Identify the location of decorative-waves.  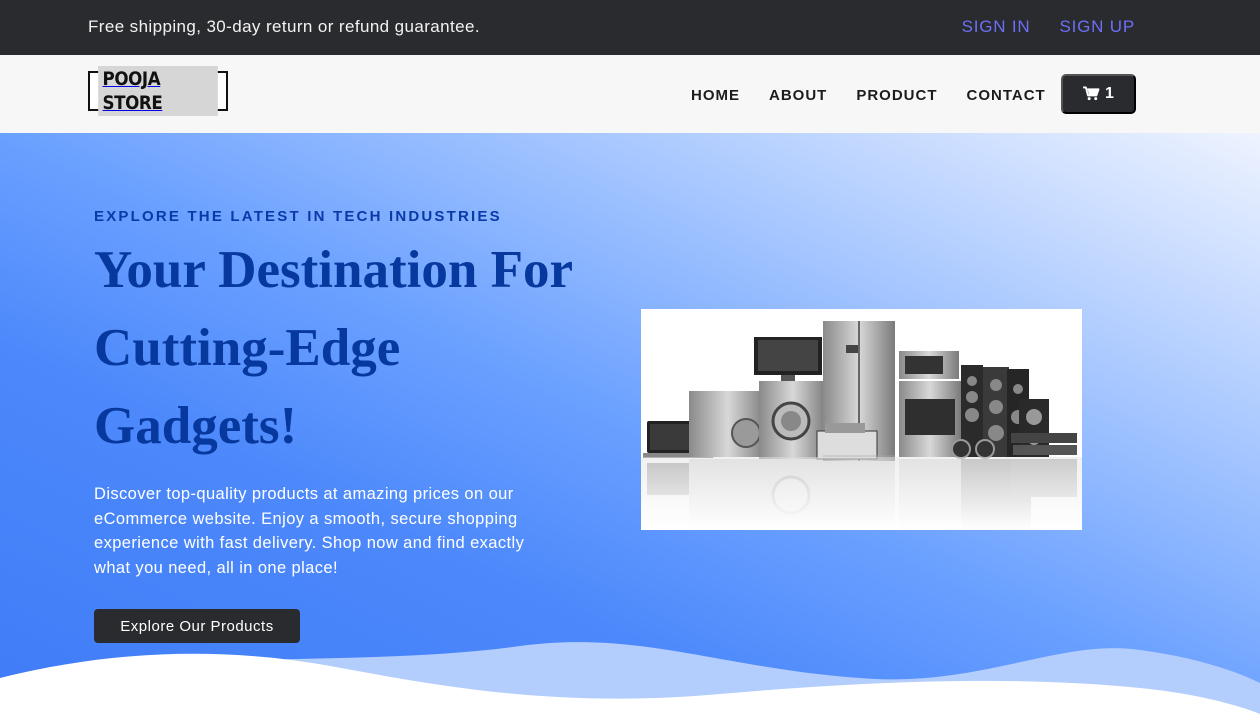
(630, 680).